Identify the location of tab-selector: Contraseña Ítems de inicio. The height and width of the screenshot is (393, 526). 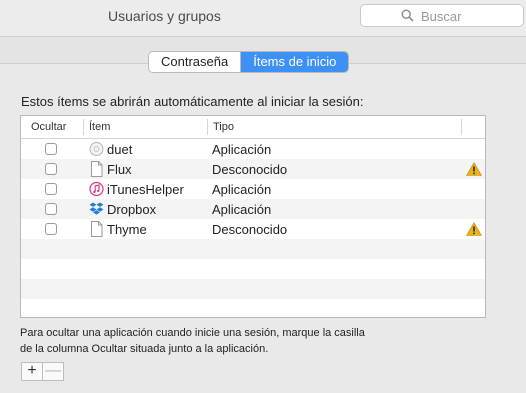
(249, 62).